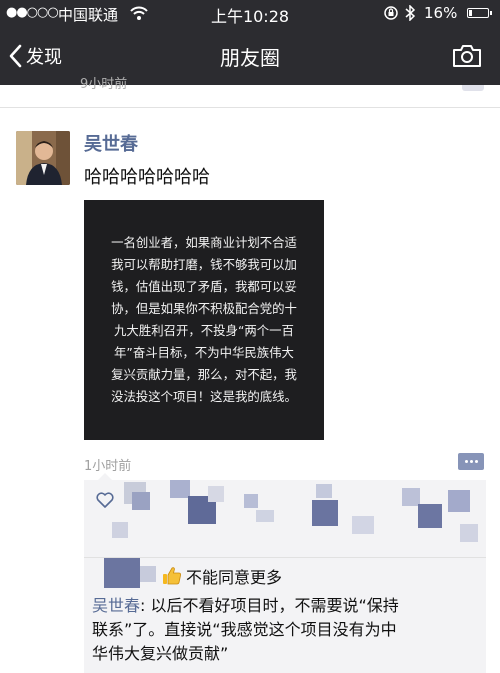  What do you see at coordinates (234, 577) in the screenshot?
I see `comment-1-text: 不能同意更多` at bounding box center [234, 577].